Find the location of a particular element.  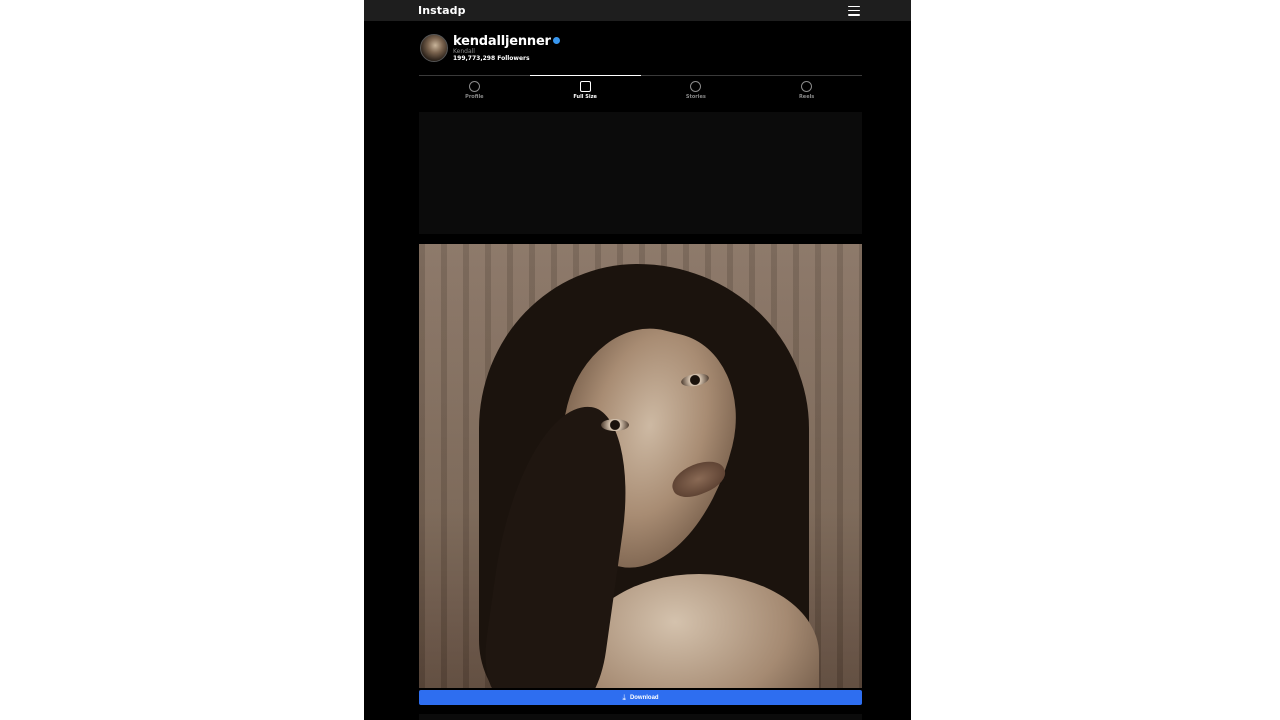

hamburger-menu-icon is located at coordinates (854, 10).